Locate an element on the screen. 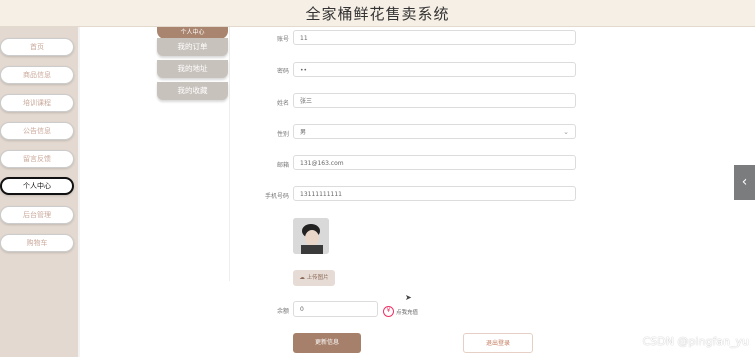 Image resolution: width=755 pixels, height=357 pixels. nav-item-home: 首页 is located at coordinates (37, 47).